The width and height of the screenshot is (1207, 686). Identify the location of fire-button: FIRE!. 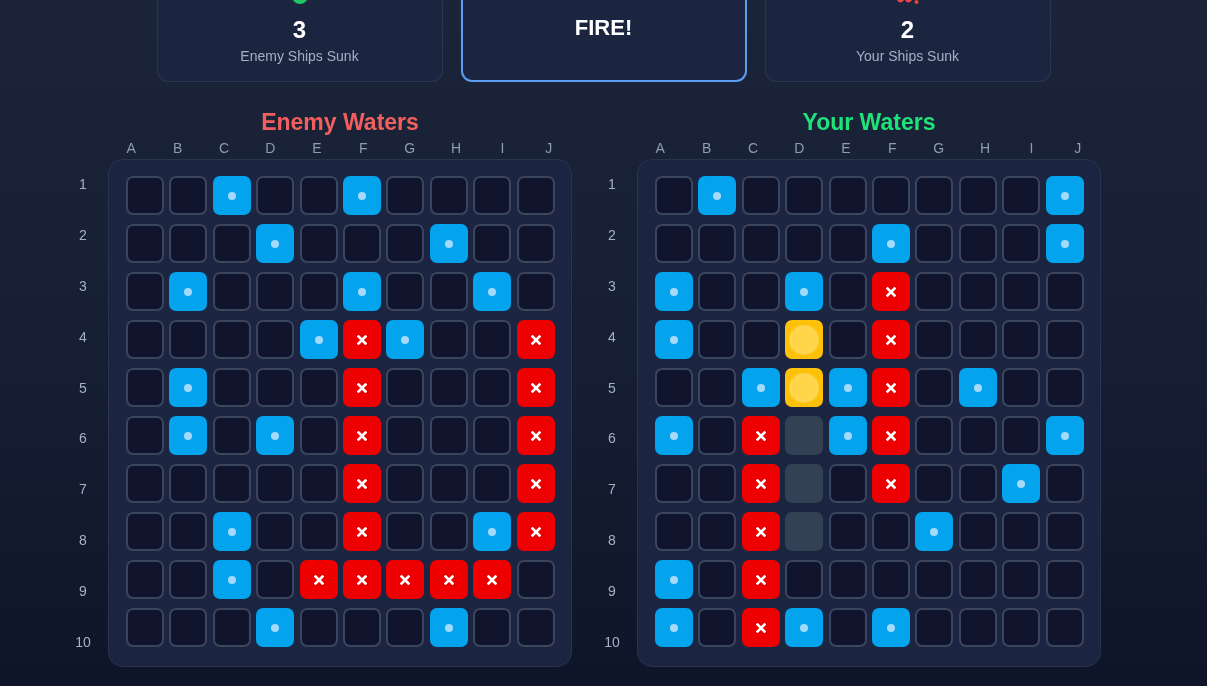
(603, 41).